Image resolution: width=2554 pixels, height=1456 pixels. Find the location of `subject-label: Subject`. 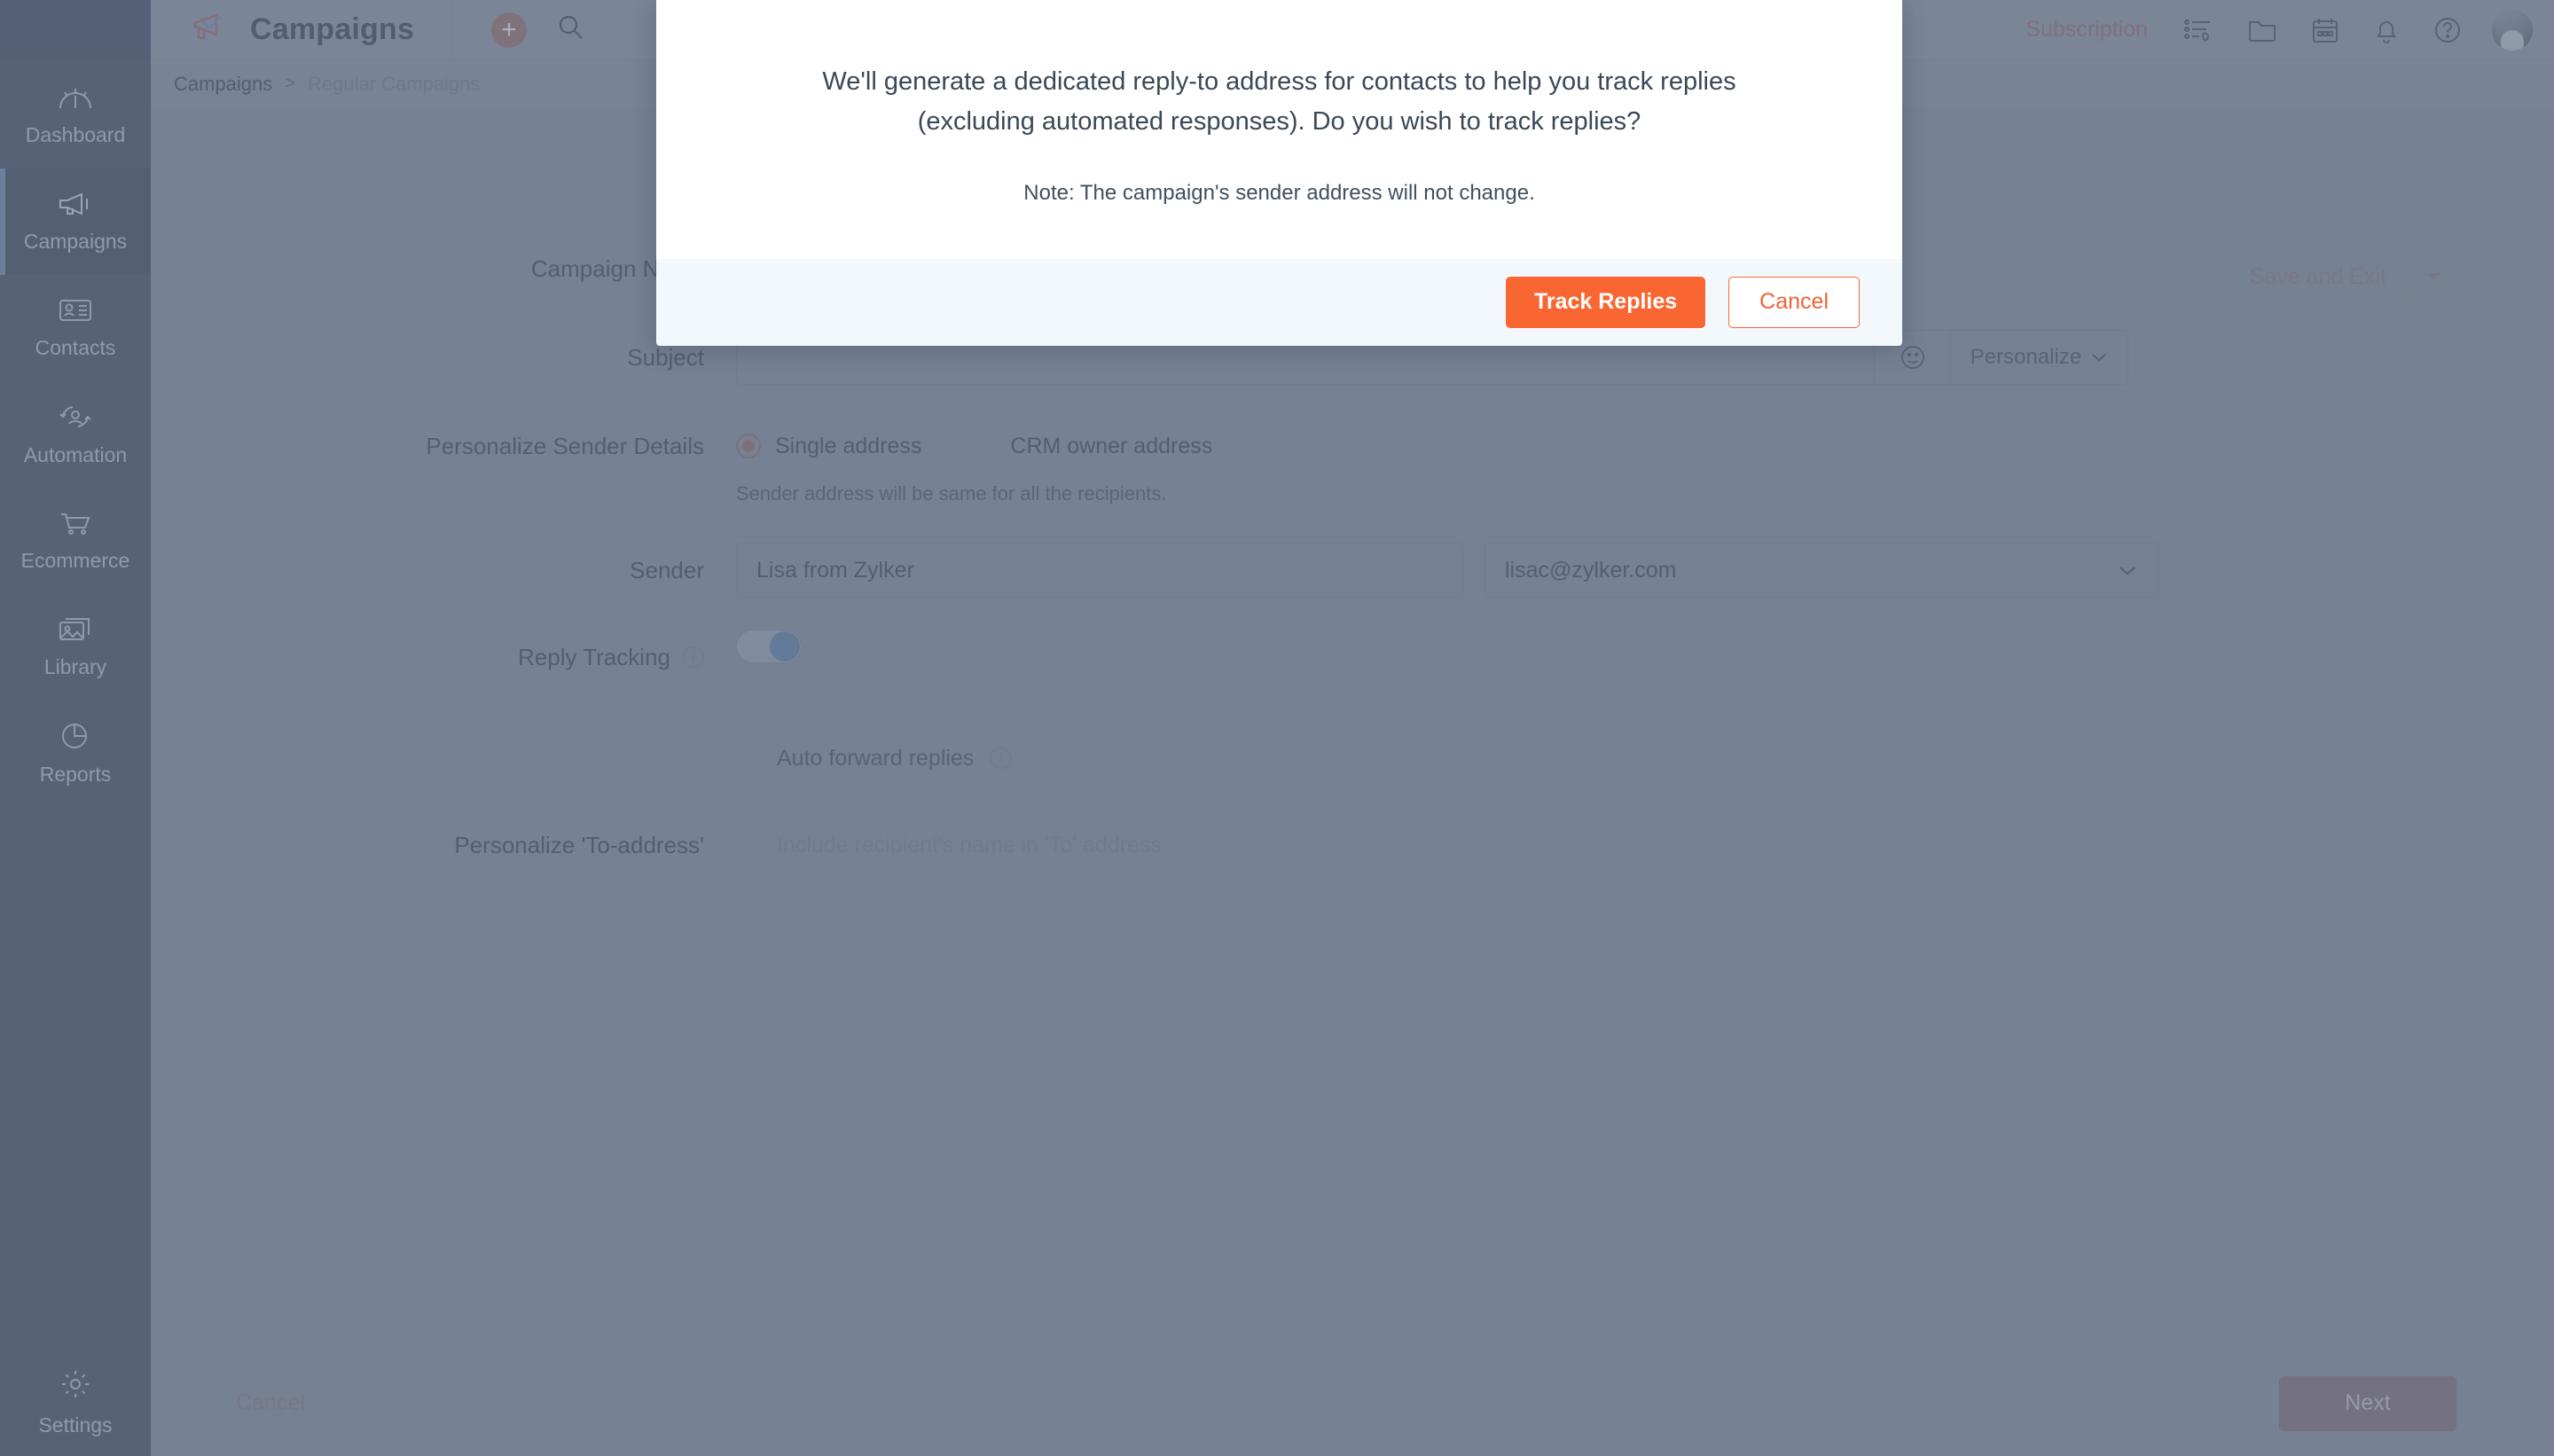

subject-label: Subject is located at coordinates (665, 357).